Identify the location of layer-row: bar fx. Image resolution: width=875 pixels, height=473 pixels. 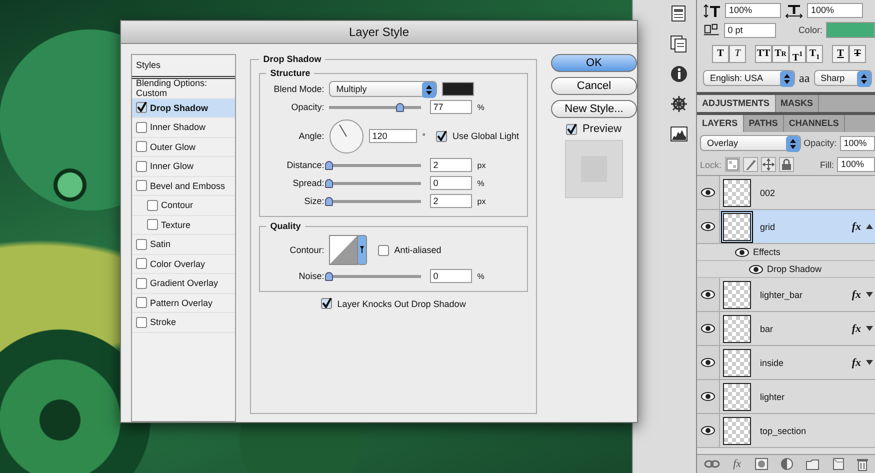
(786, 329).